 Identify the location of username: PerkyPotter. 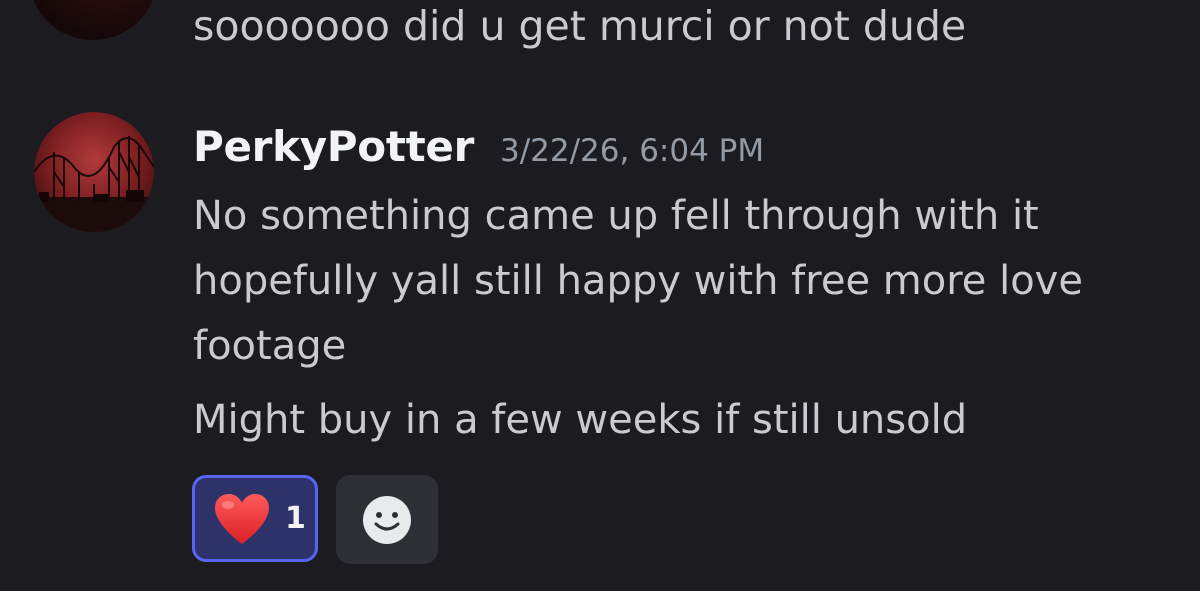
(333, 146).